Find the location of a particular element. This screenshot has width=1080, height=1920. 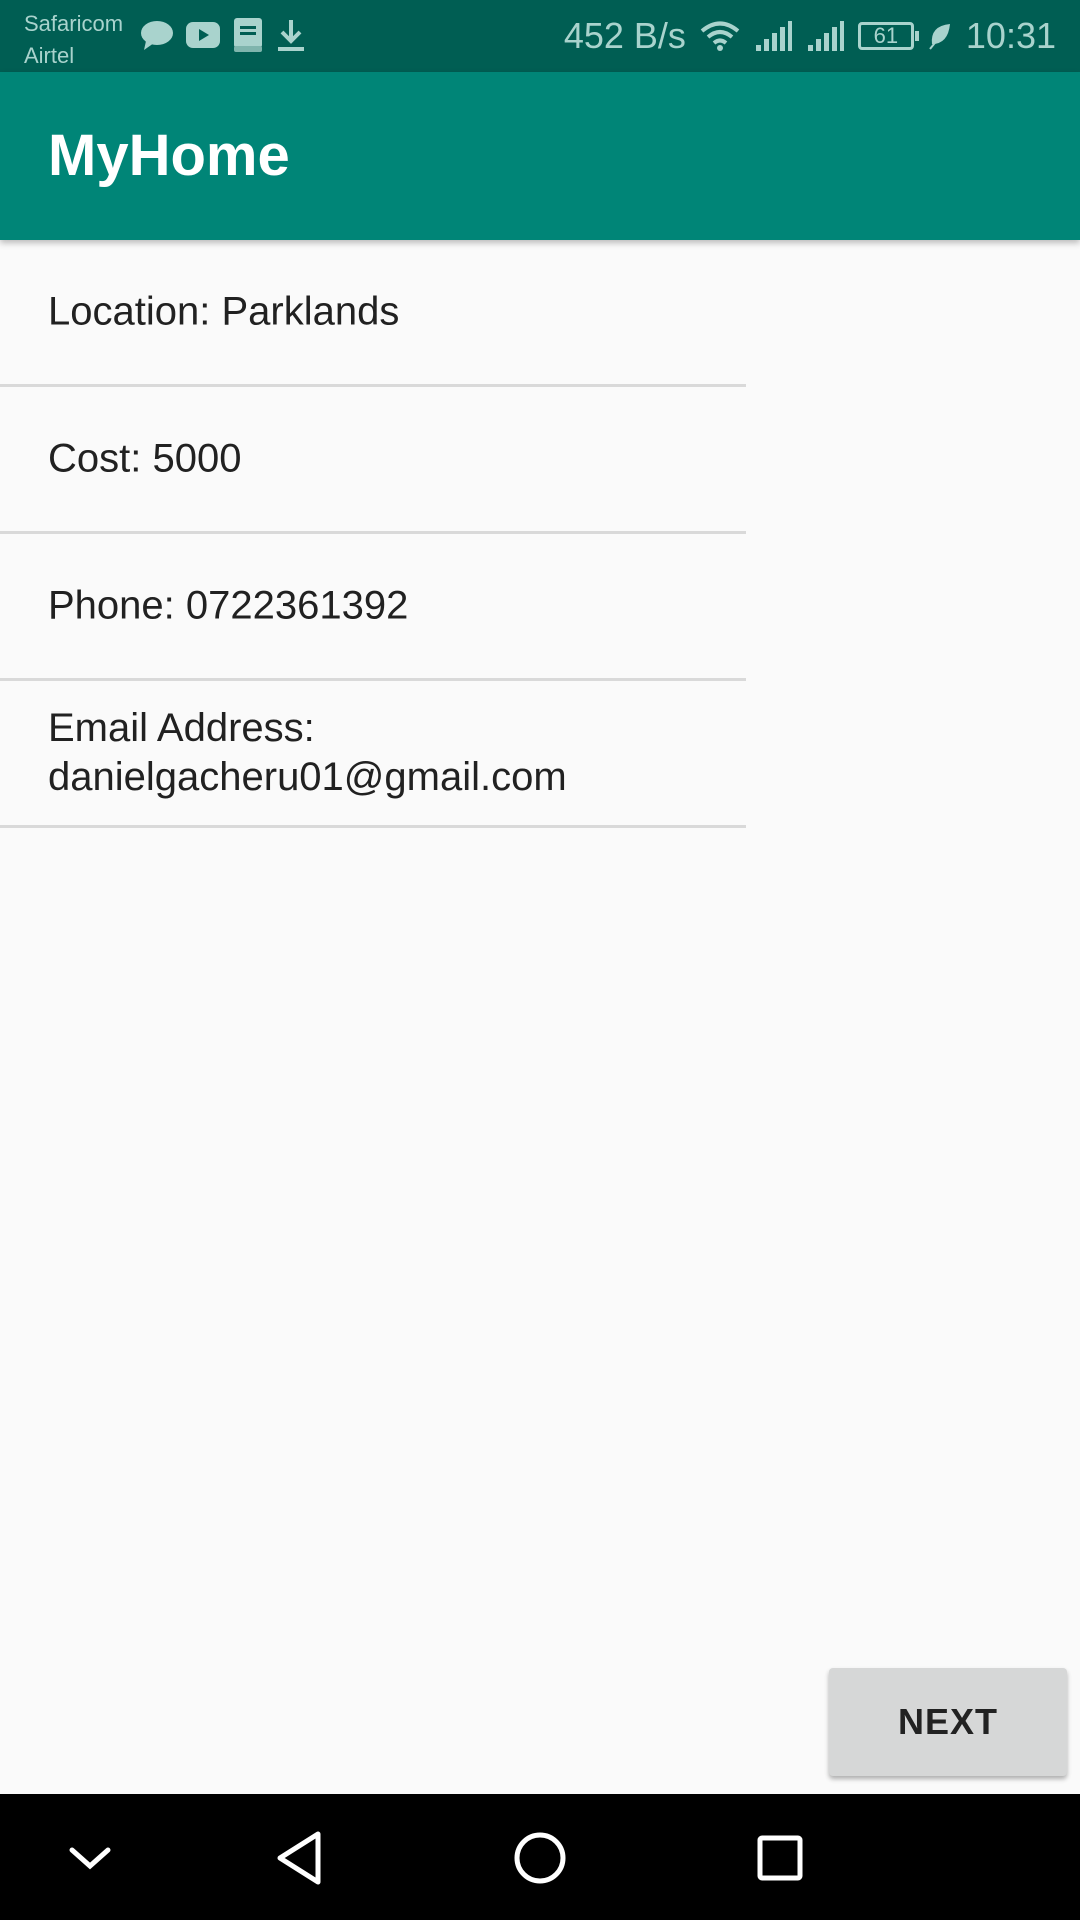

clock: 10:31 is located at coordinates (1010, 35).